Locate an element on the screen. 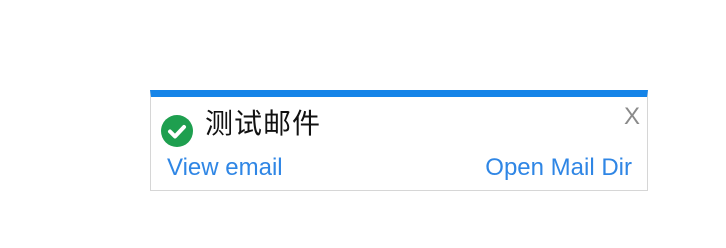 The image size is (726, 248). check-circle-icon is located at coordinates (177, 131).